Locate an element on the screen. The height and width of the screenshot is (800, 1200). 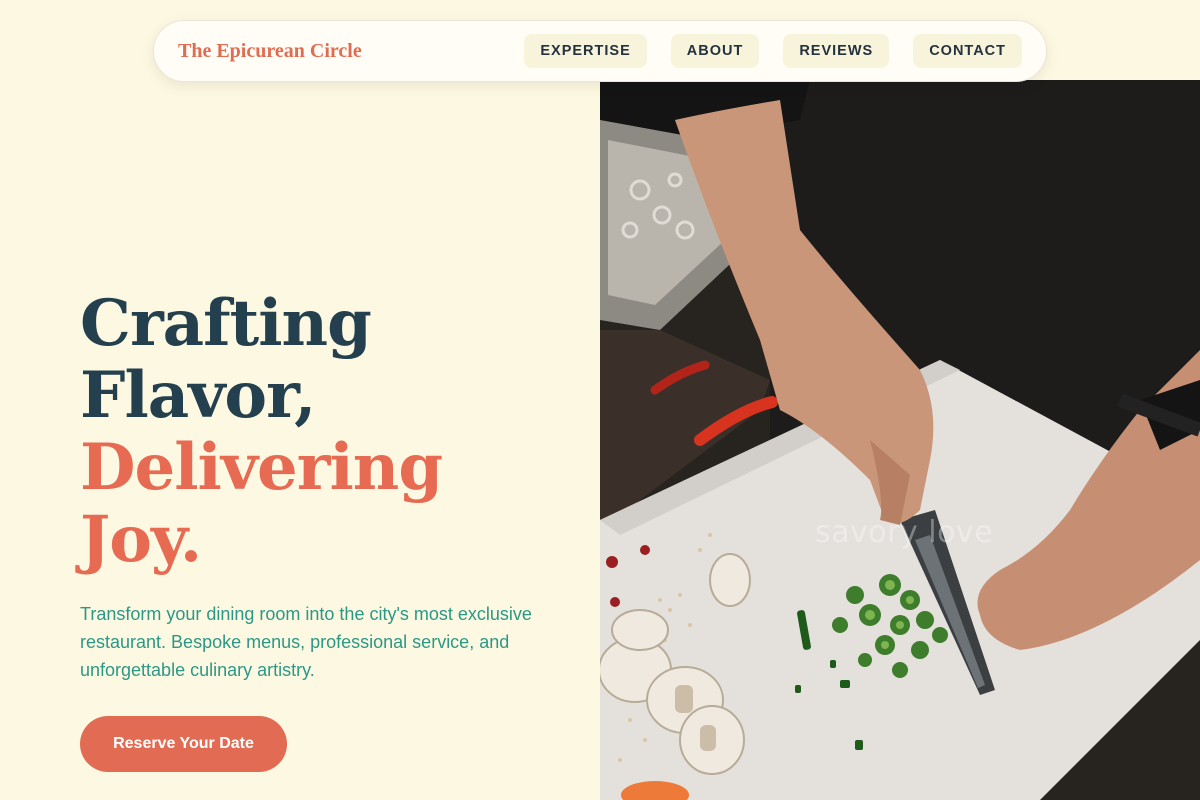
nav-link-about: ABOUT is located at coordinates (715, 51).